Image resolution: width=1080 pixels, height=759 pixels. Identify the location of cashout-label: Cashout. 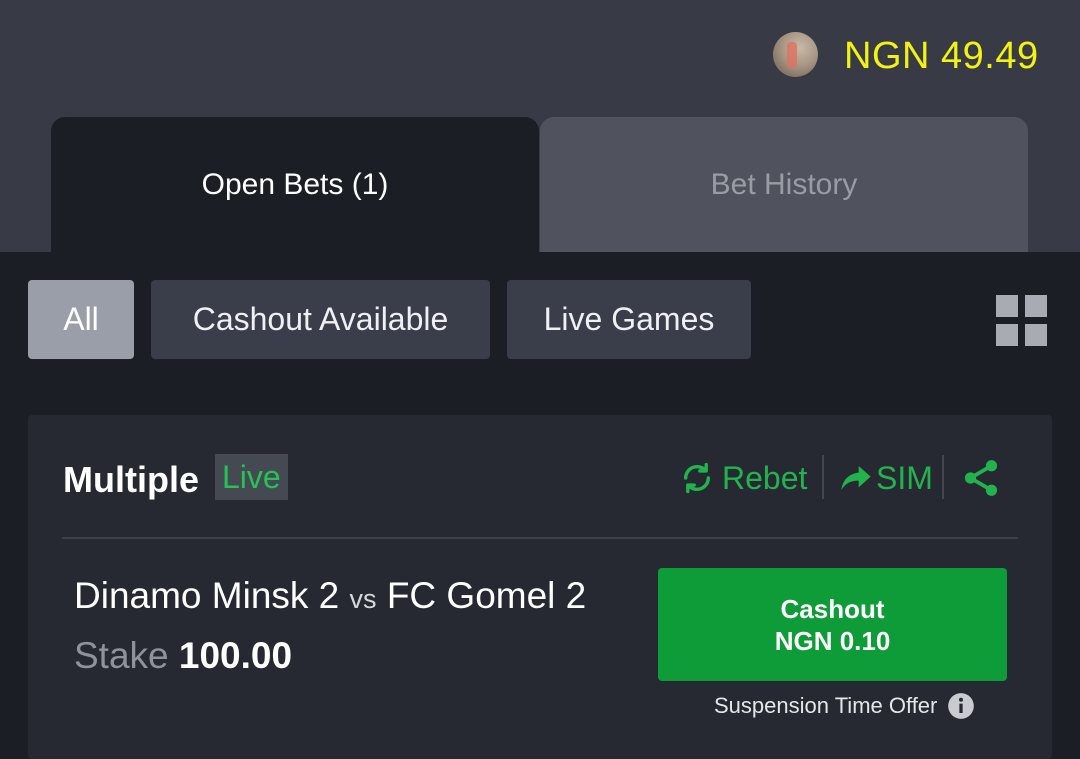
(832, 608).